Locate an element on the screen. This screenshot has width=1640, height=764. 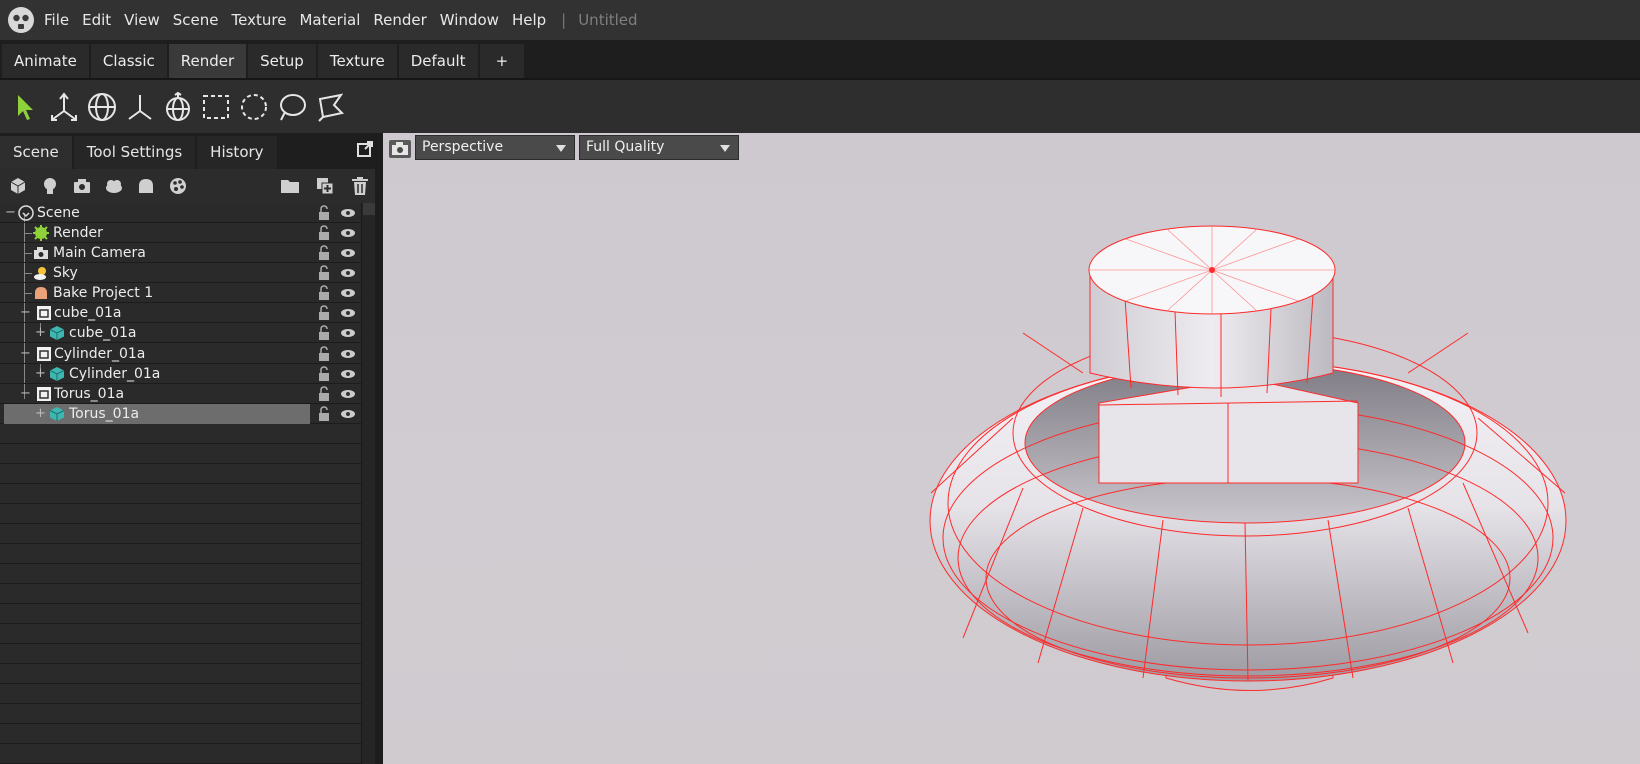
trash-icon is located at coordinates (360, 186).